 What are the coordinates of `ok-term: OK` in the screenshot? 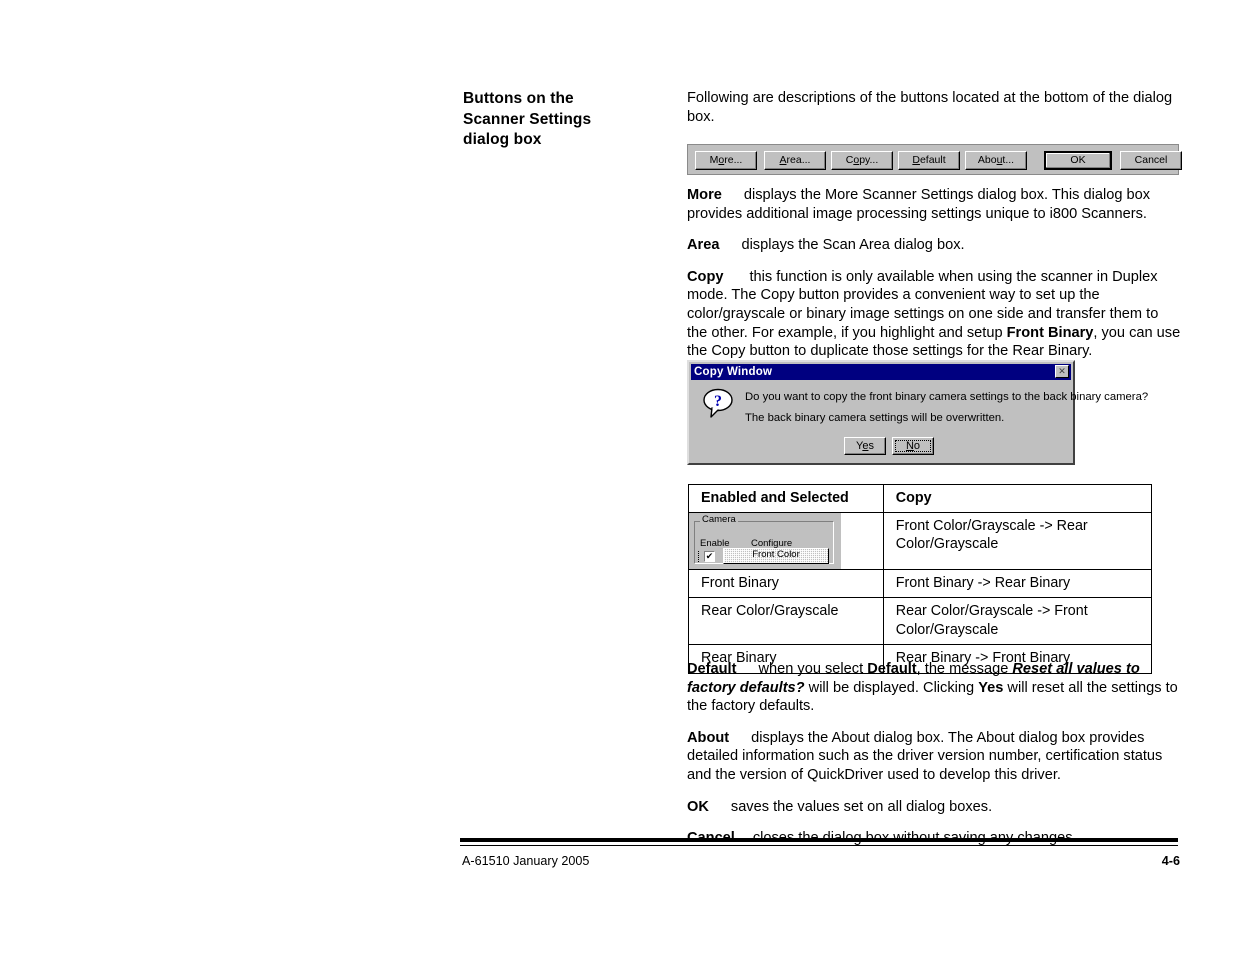 It's located at (698, 806).